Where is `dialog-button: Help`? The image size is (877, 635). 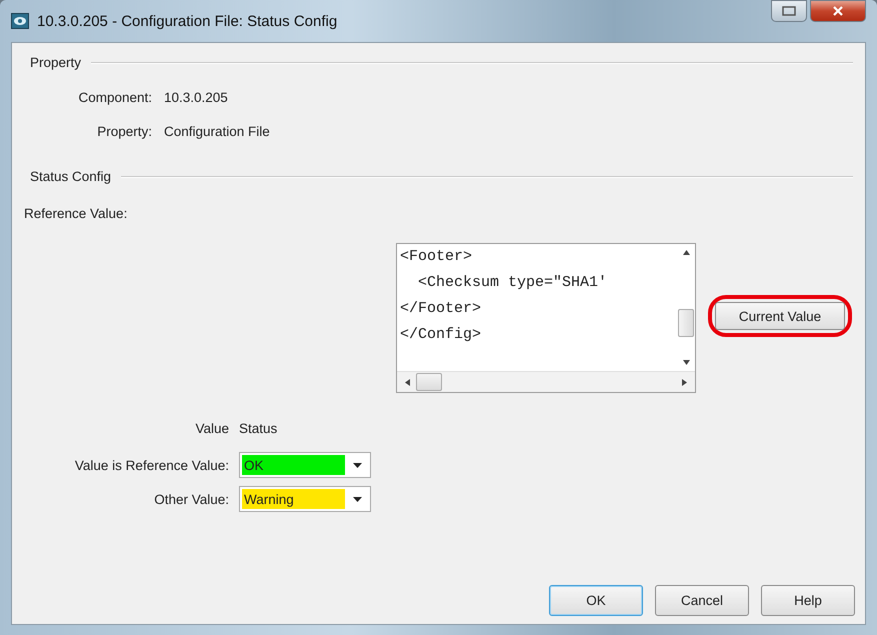
dialog-button: Help is located at coordinates (808, 600).